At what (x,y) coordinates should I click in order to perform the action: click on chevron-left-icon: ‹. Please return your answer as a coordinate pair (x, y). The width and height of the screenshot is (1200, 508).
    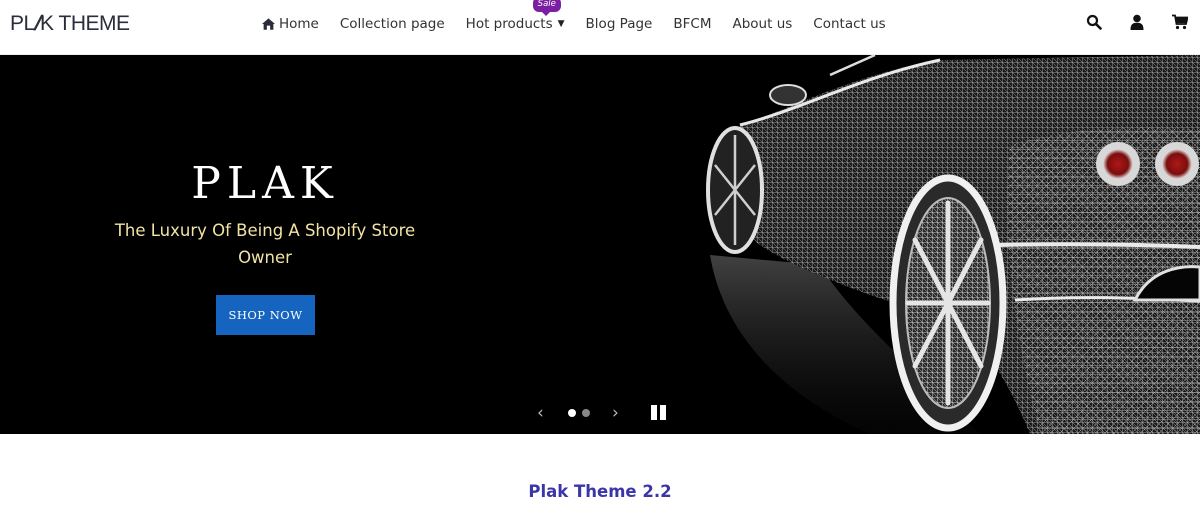
    Looking at the image, I should click on (540, 413).